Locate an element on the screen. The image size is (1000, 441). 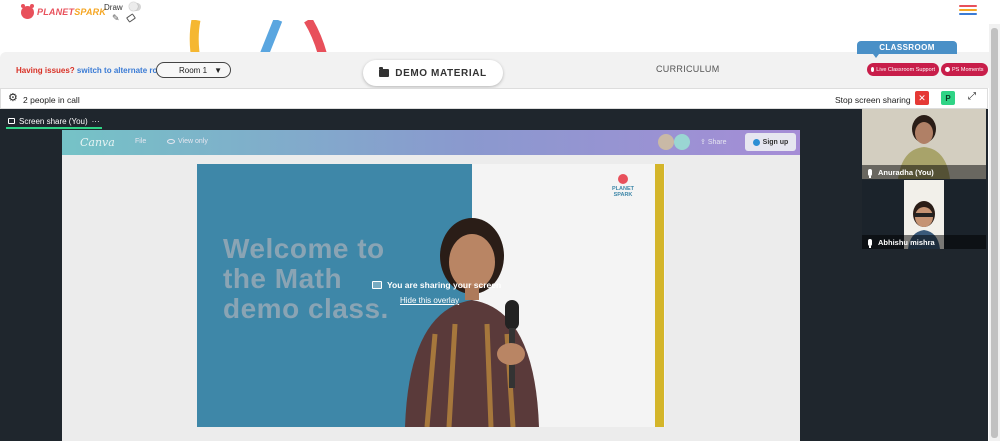
caret-down-icon: ▼ is located at coordinates (218, 70).